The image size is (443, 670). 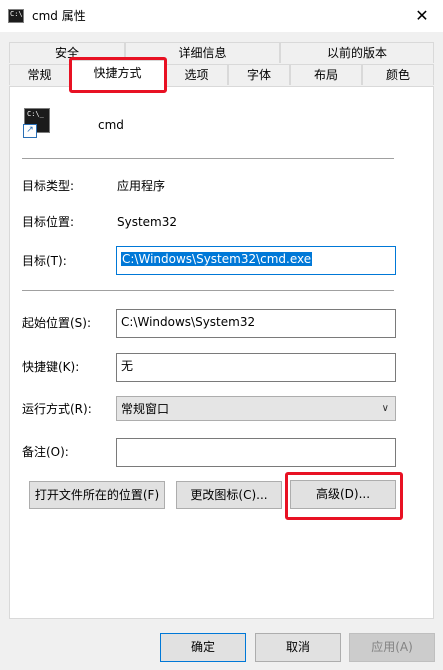 What do you see at coordinates (48, 222) in the screenshot?
I see `target-location-label: 目标位置:` at bounding box center [48, 222].